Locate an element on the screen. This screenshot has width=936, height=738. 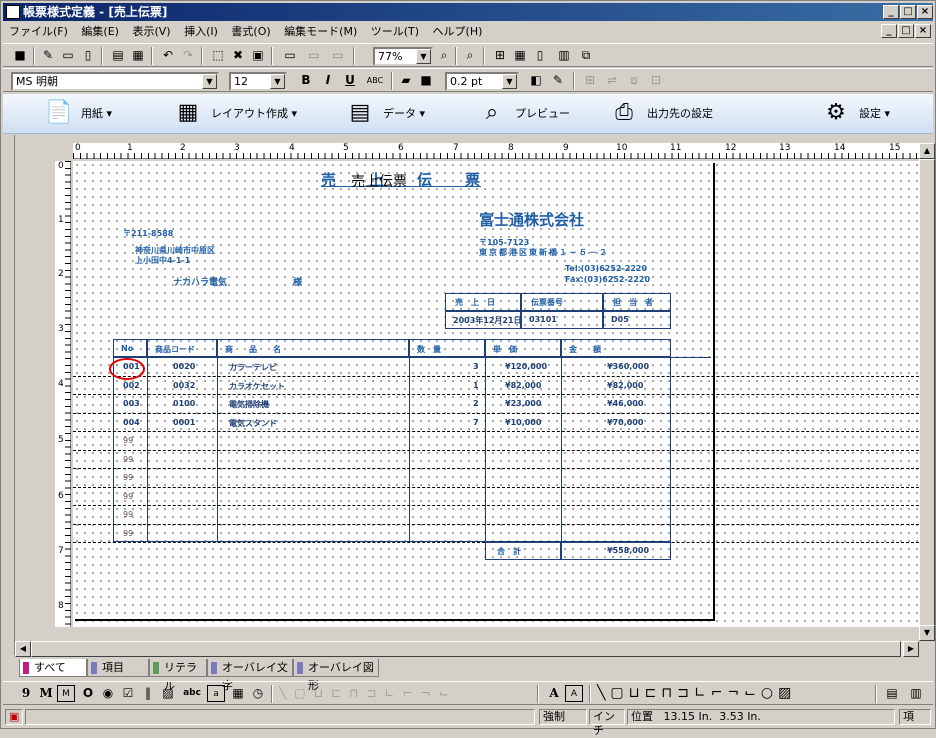
column-header: No is located at coordinates (127, 348).